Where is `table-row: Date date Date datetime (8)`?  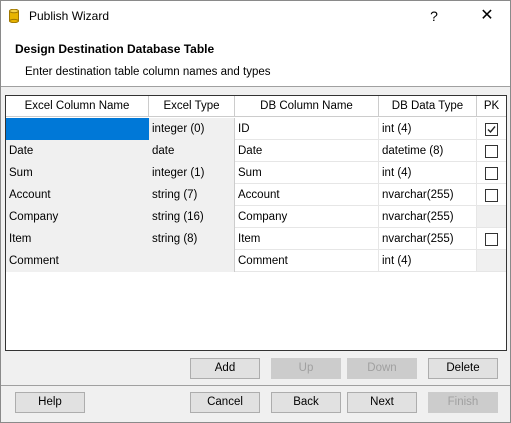
table-row: Date date Date datetime (8) is located at coordinates (256, 151).